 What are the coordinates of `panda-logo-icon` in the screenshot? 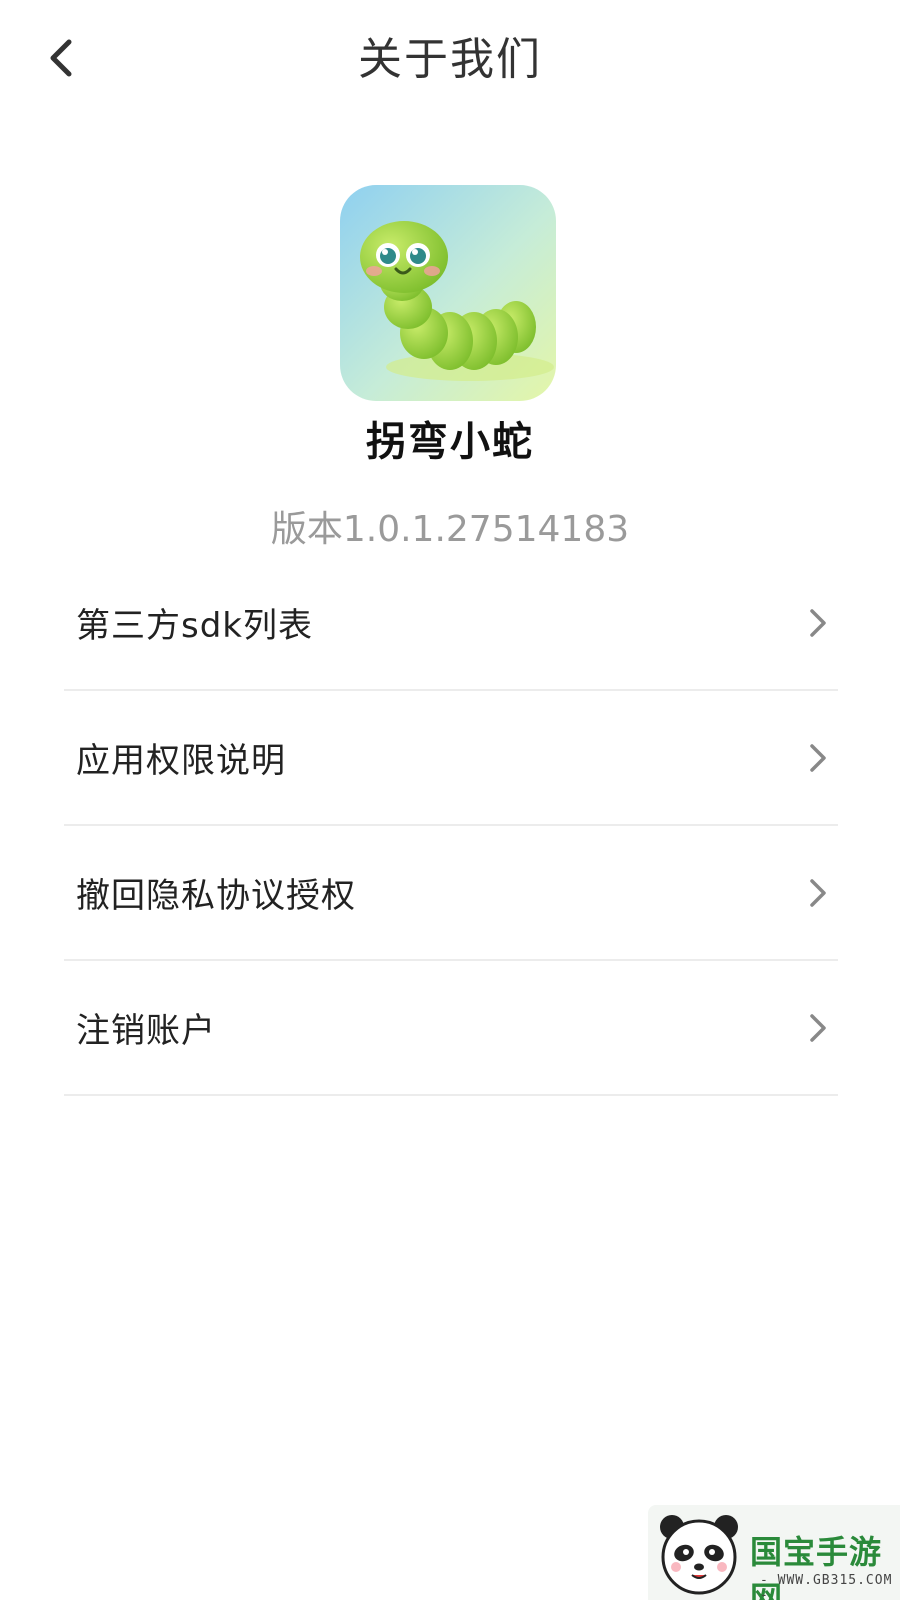 It's located at (699, 1555).